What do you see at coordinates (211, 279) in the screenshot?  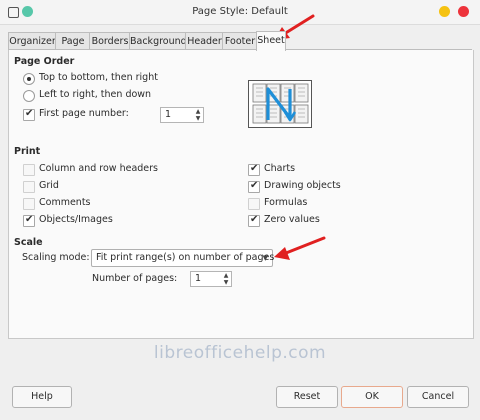 I see `number-of-pages-spinner: 1 ▲ ▼` at bounding box center [211, 279].